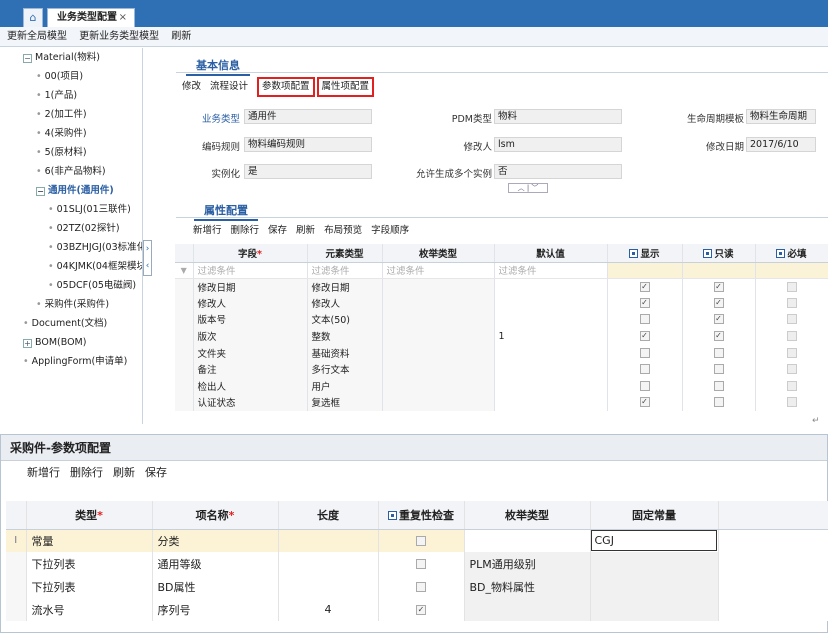 This screenshot has height=633, width=828. What do you see at coordinates (124, 472) in the screenshot?
I see `dlg-refresh-button: 刷新` at bounding box center [124, 472].